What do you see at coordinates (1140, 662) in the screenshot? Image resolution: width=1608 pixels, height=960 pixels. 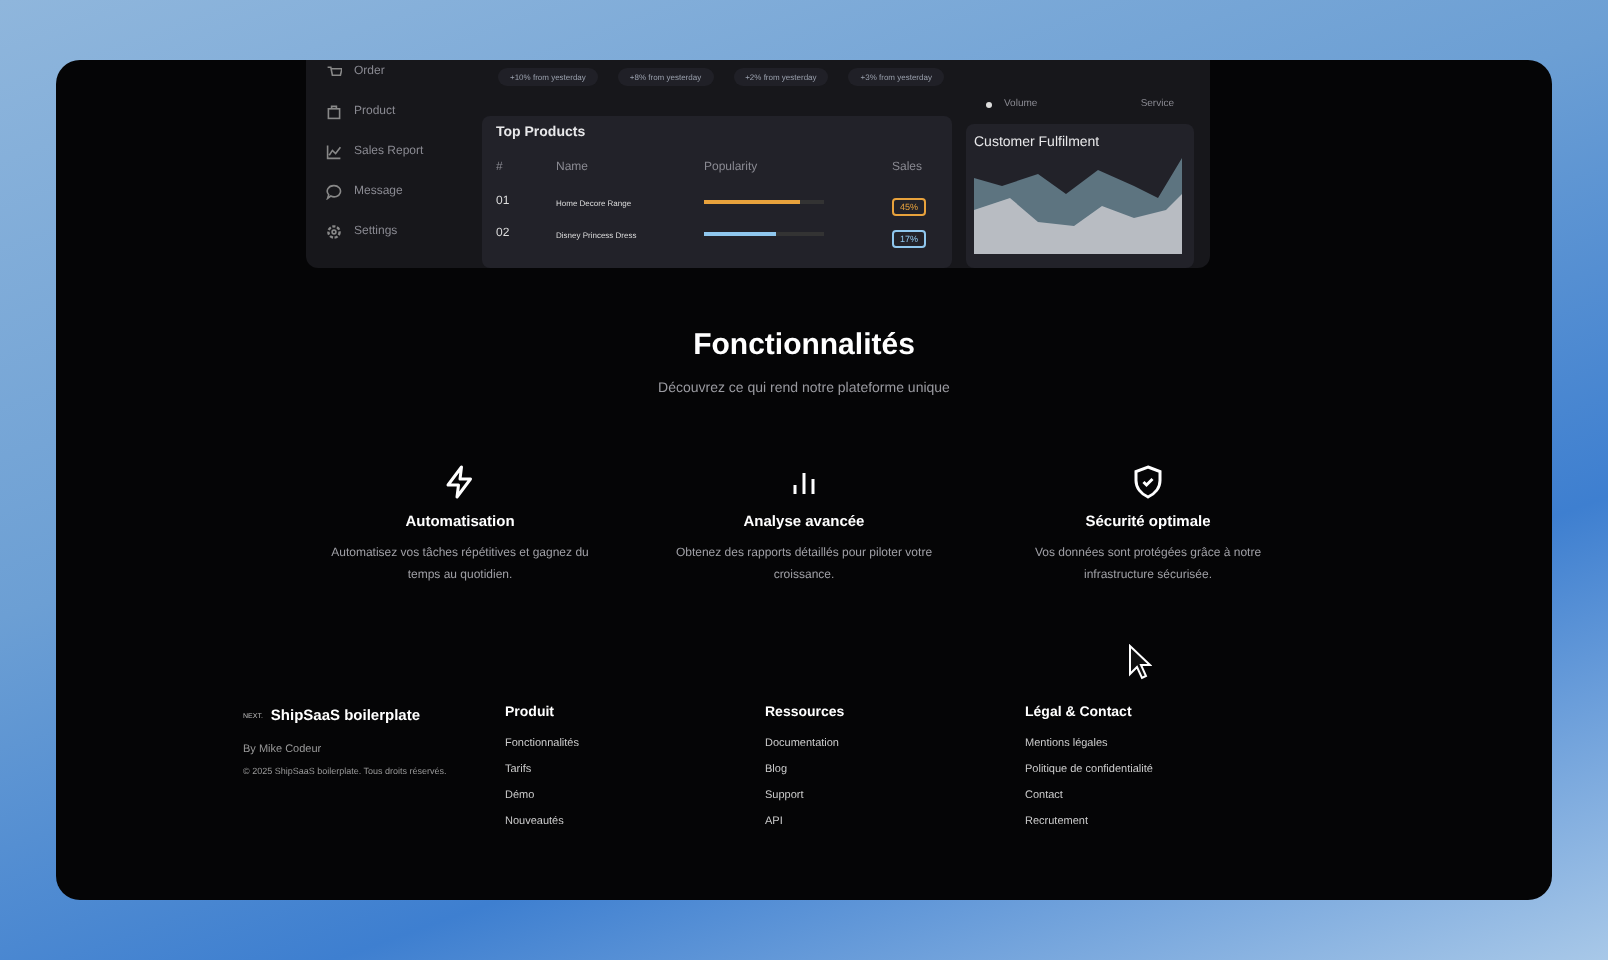 I see `mouse-pointer-icon` at bounding box center [1140, 662].